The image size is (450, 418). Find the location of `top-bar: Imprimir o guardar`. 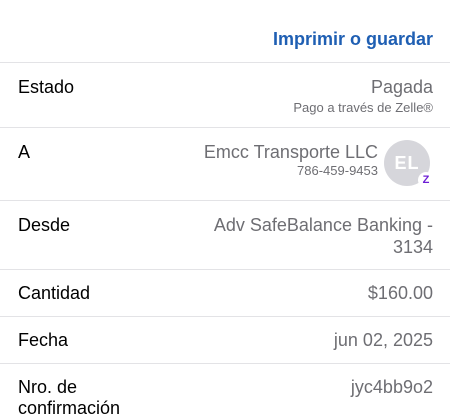

top-bar: Imprimir o guardar is located at coordinates (225, 31).